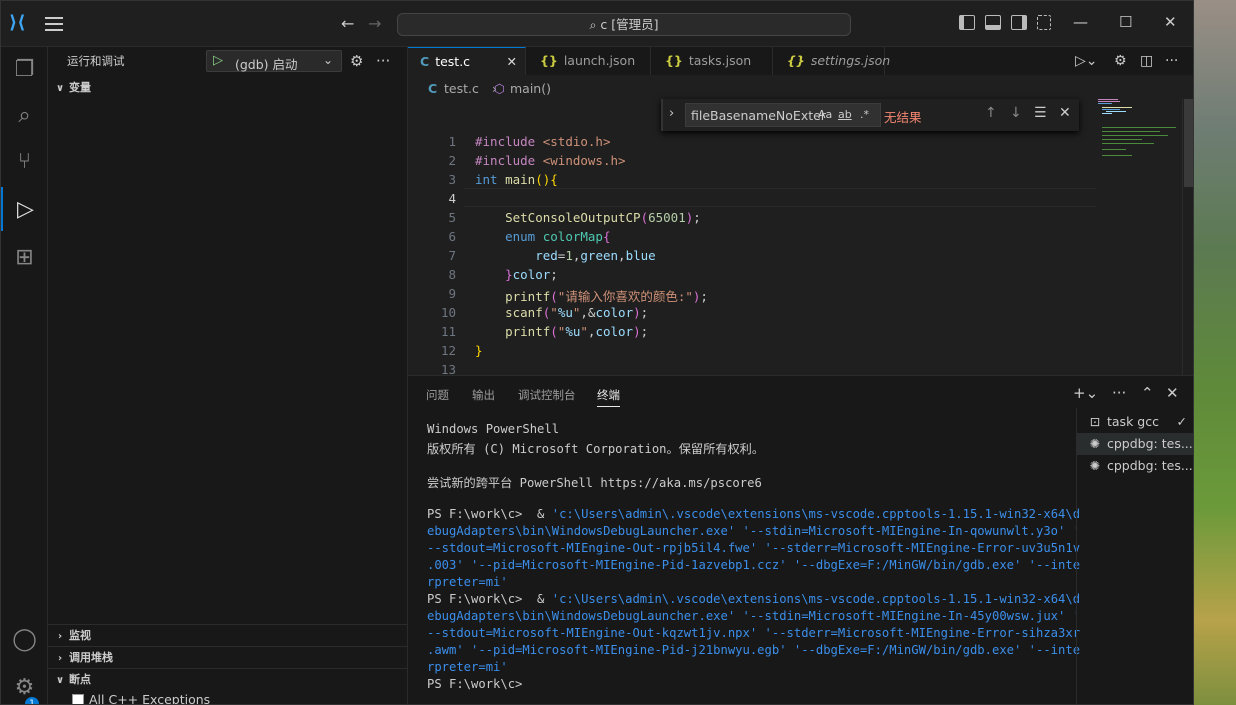  What do you see at coordinates (452, 236) in the screenshot?
I see `line-number: 6` at bounding box center [452, 236].